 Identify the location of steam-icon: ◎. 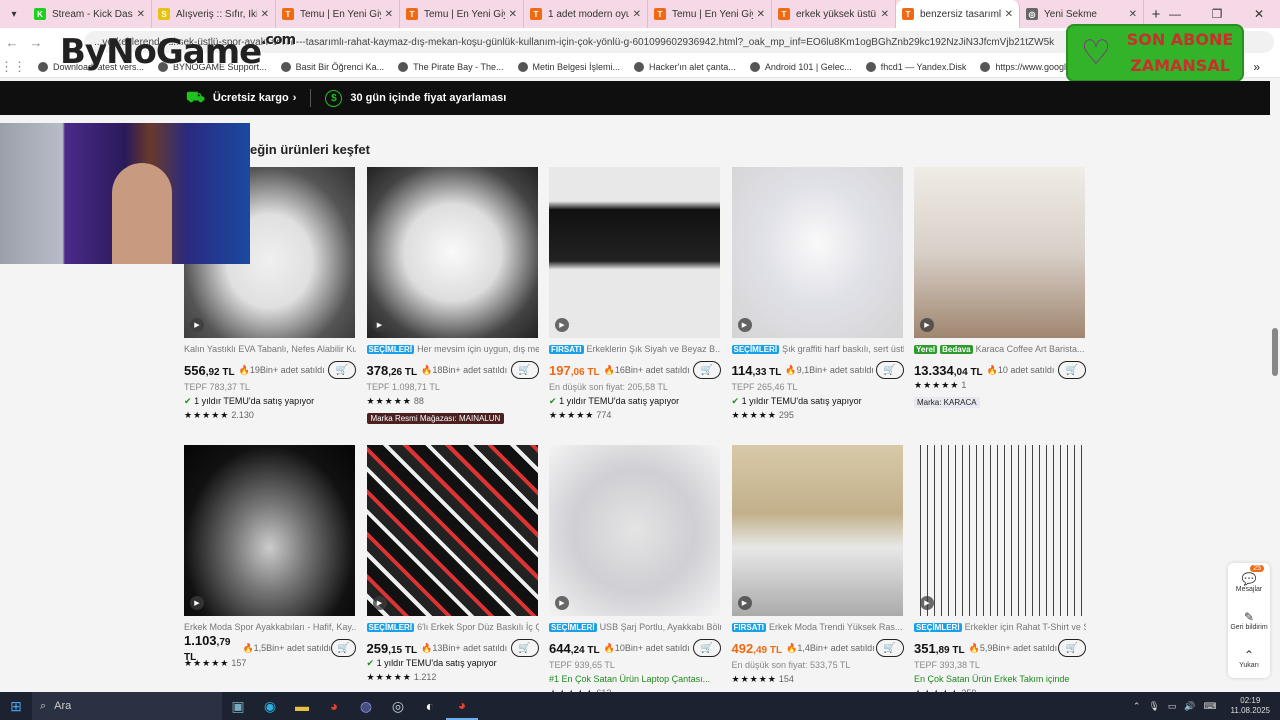
(398, 706).